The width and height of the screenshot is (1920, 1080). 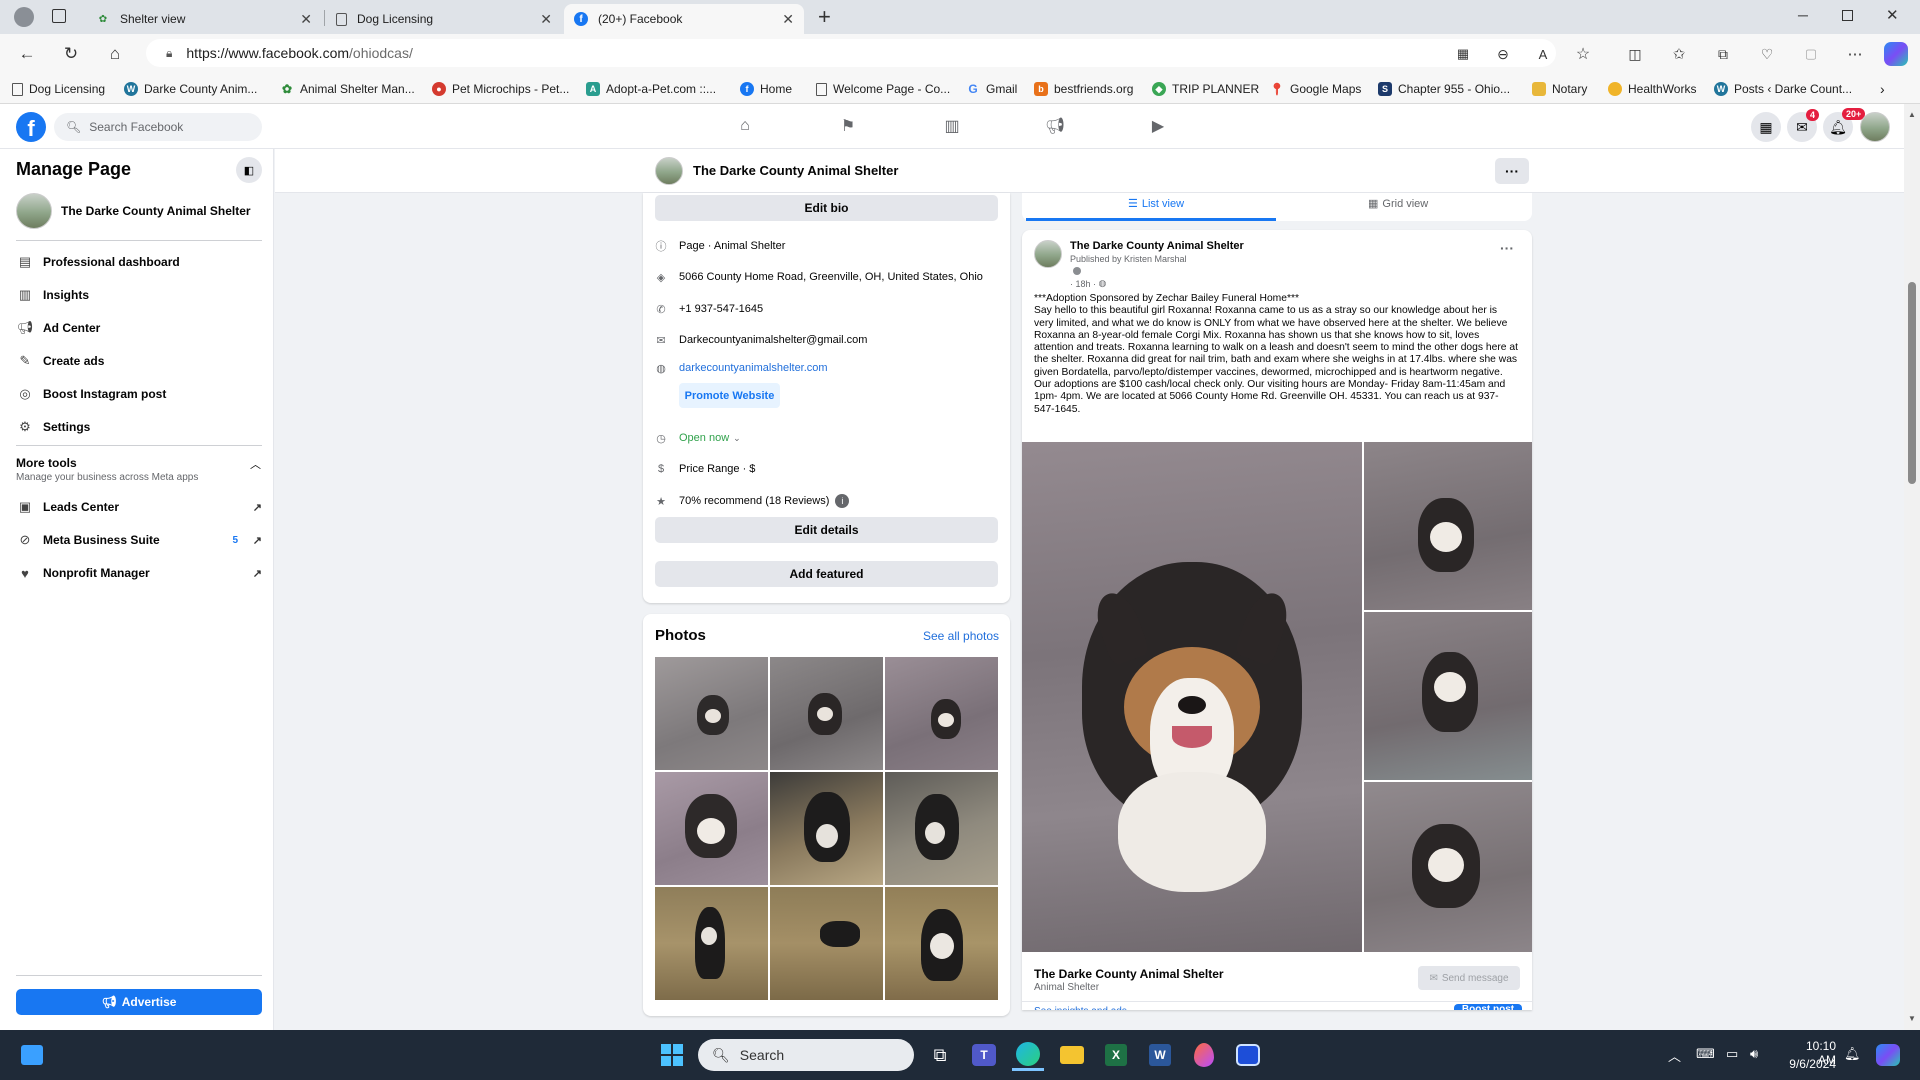 I want to click on word-icon: W, so click(x=1160, y=1055).